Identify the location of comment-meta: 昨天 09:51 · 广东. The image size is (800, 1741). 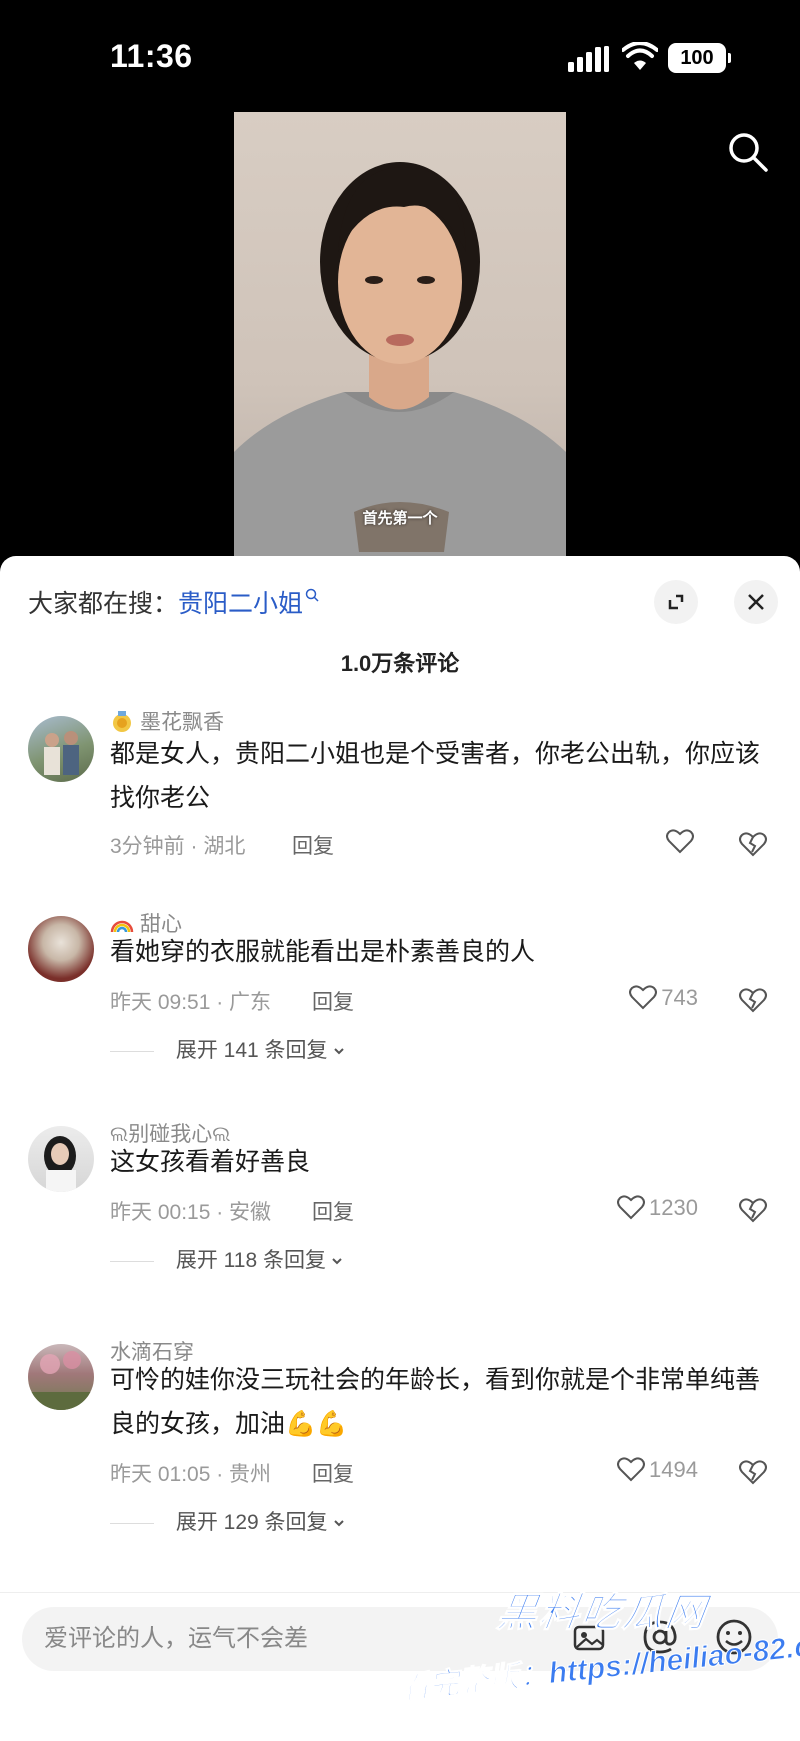
(191, 1002).